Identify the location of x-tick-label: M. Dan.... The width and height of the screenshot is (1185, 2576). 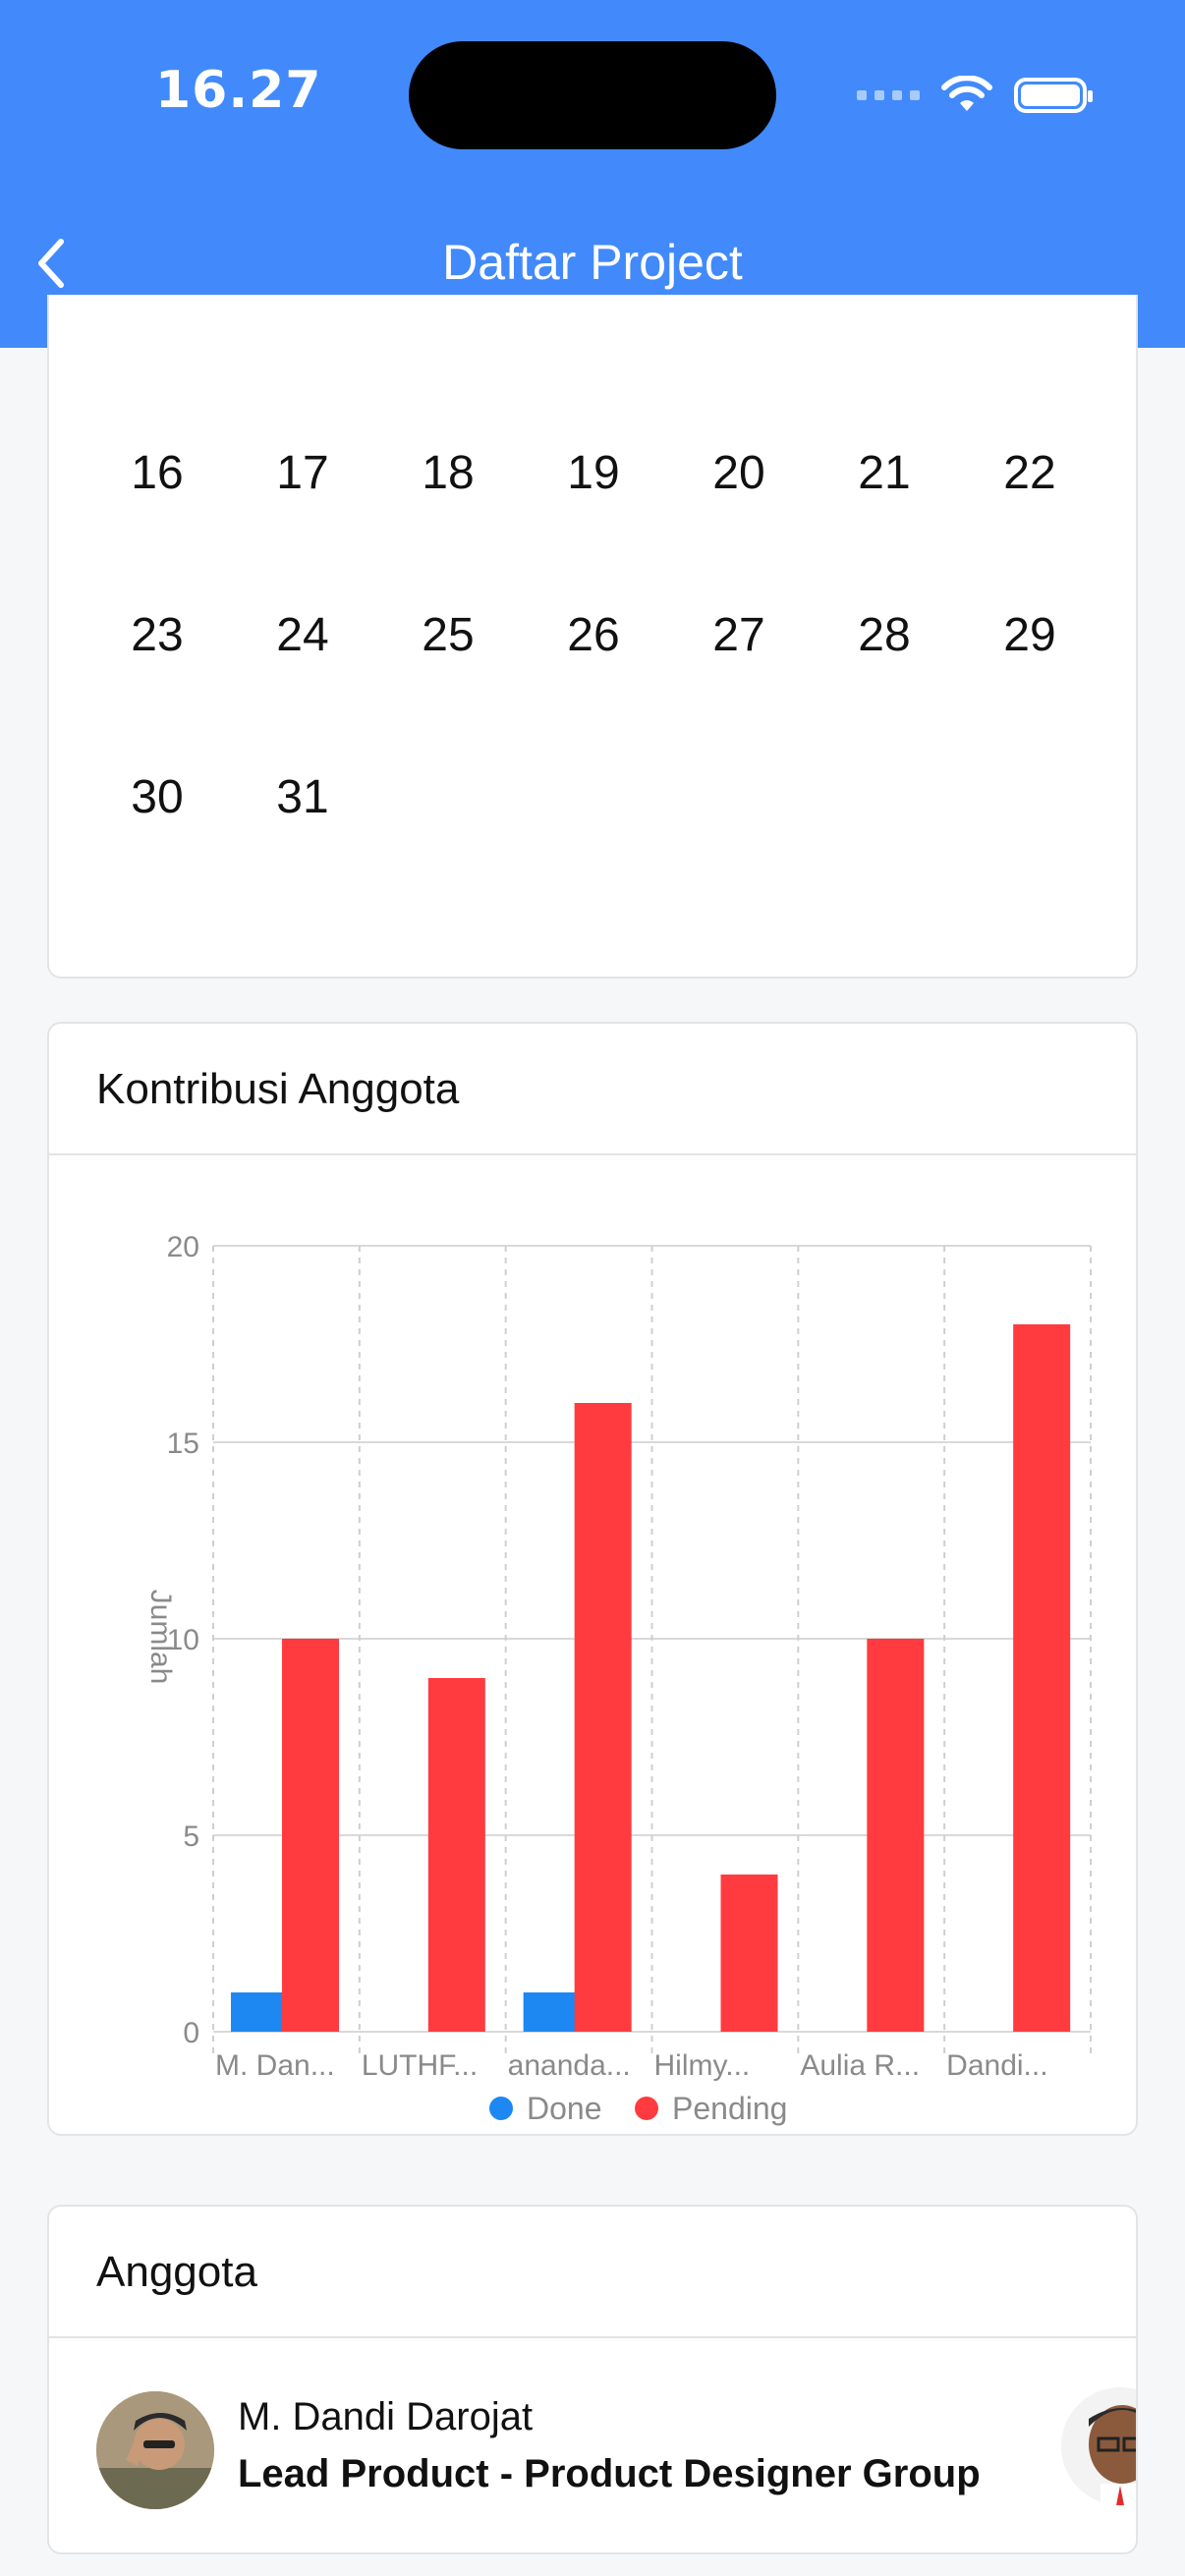
(275, 2065).